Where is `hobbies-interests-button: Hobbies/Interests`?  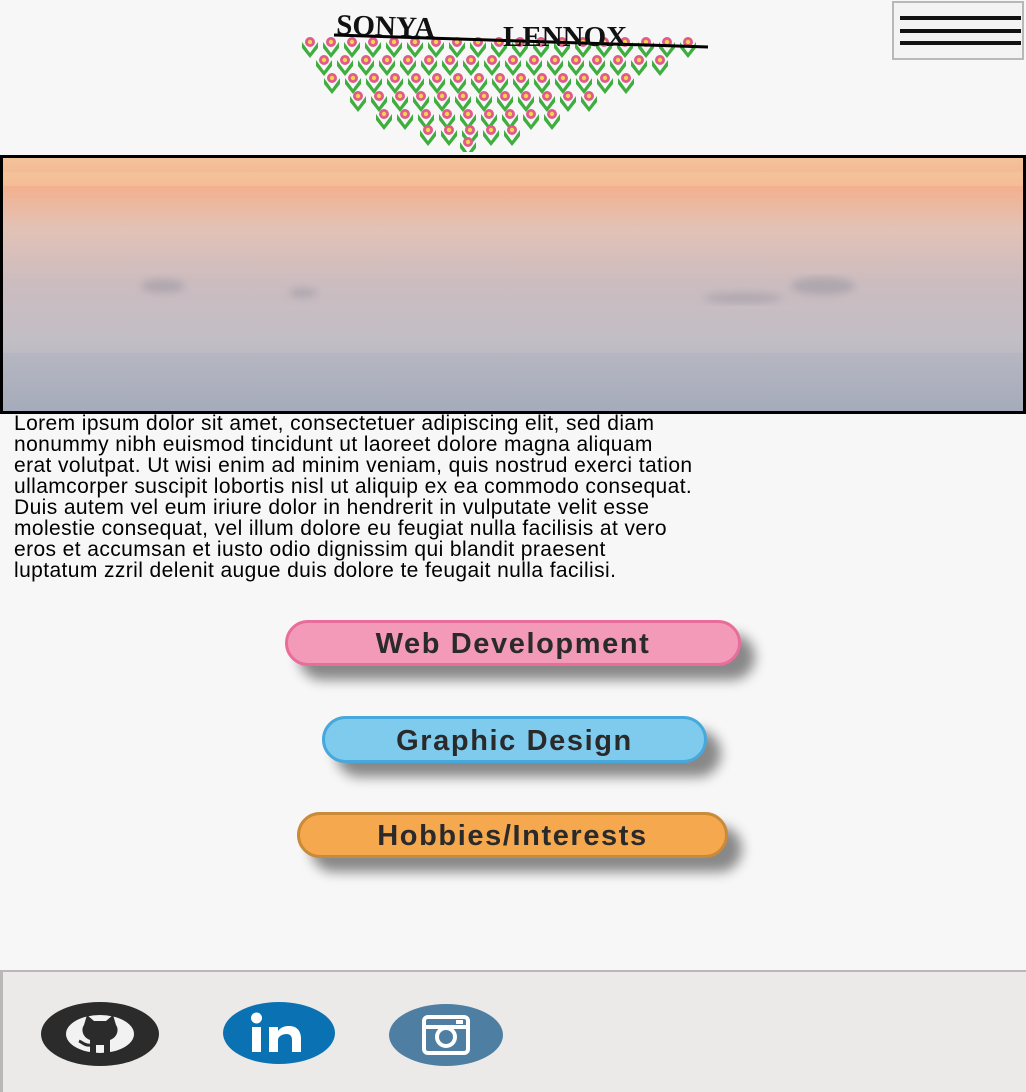 hobbies-interests-button: Hobbies/Interests is located at coordinates (512, 835).